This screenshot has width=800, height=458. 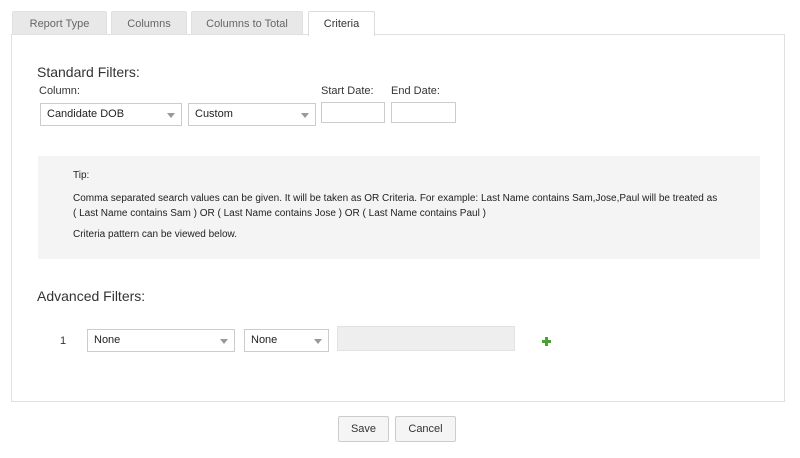 What do you see at coordinates (161, 340) in the screenshot?
I see `advanced-column-select: None` at bounding box center [161, 340].